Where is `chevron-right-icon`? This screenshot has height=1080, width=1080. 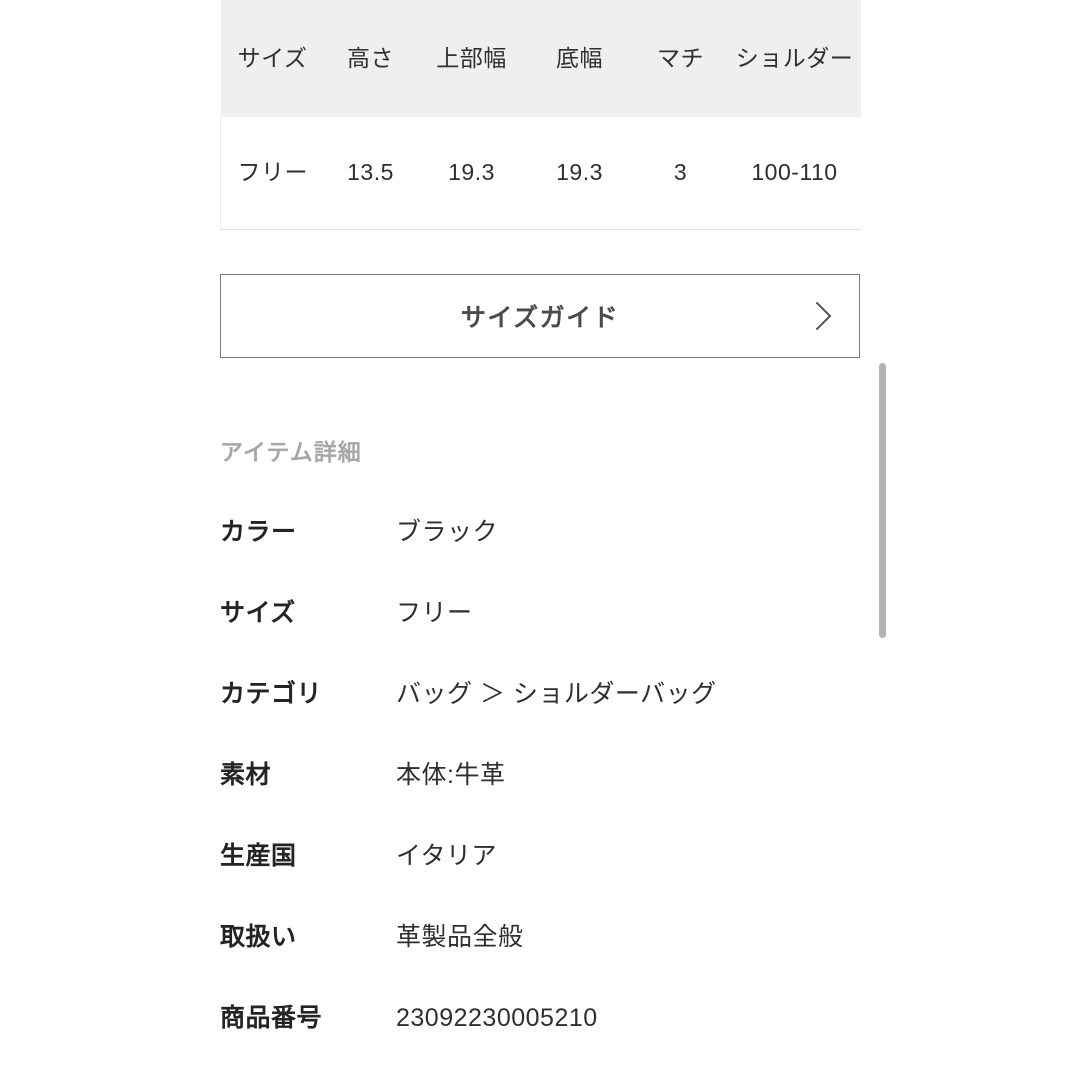
chevron-right-icon is located at coordinates (824, 316).